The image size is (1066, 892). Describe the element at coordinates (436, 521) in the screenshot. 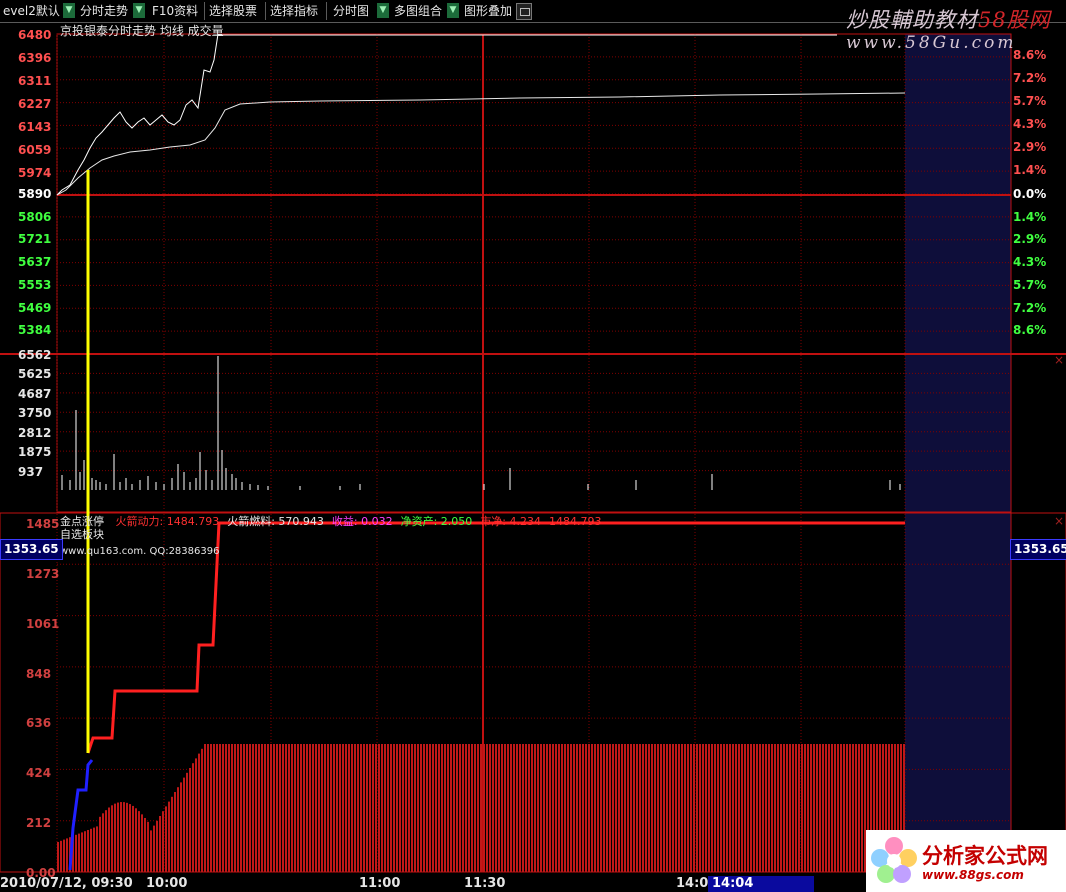

I see `indicator-value-item: 净资产: 2.050` at that location.